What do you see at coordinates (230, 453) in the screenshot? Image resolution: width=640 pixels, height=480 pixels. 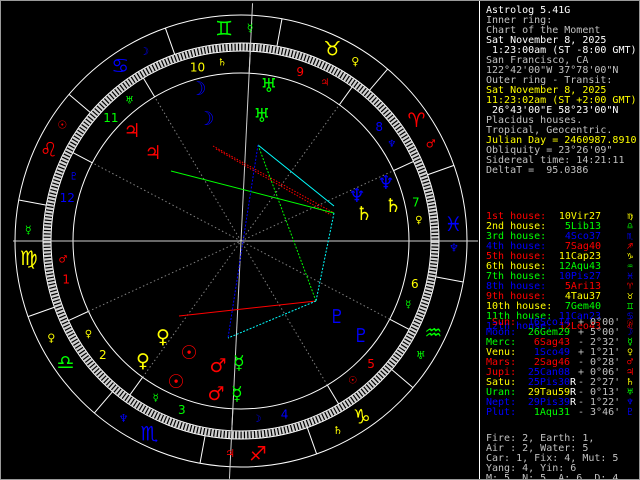 I see `transit-marker-icon: ♃` at bounding box center [230, 453].